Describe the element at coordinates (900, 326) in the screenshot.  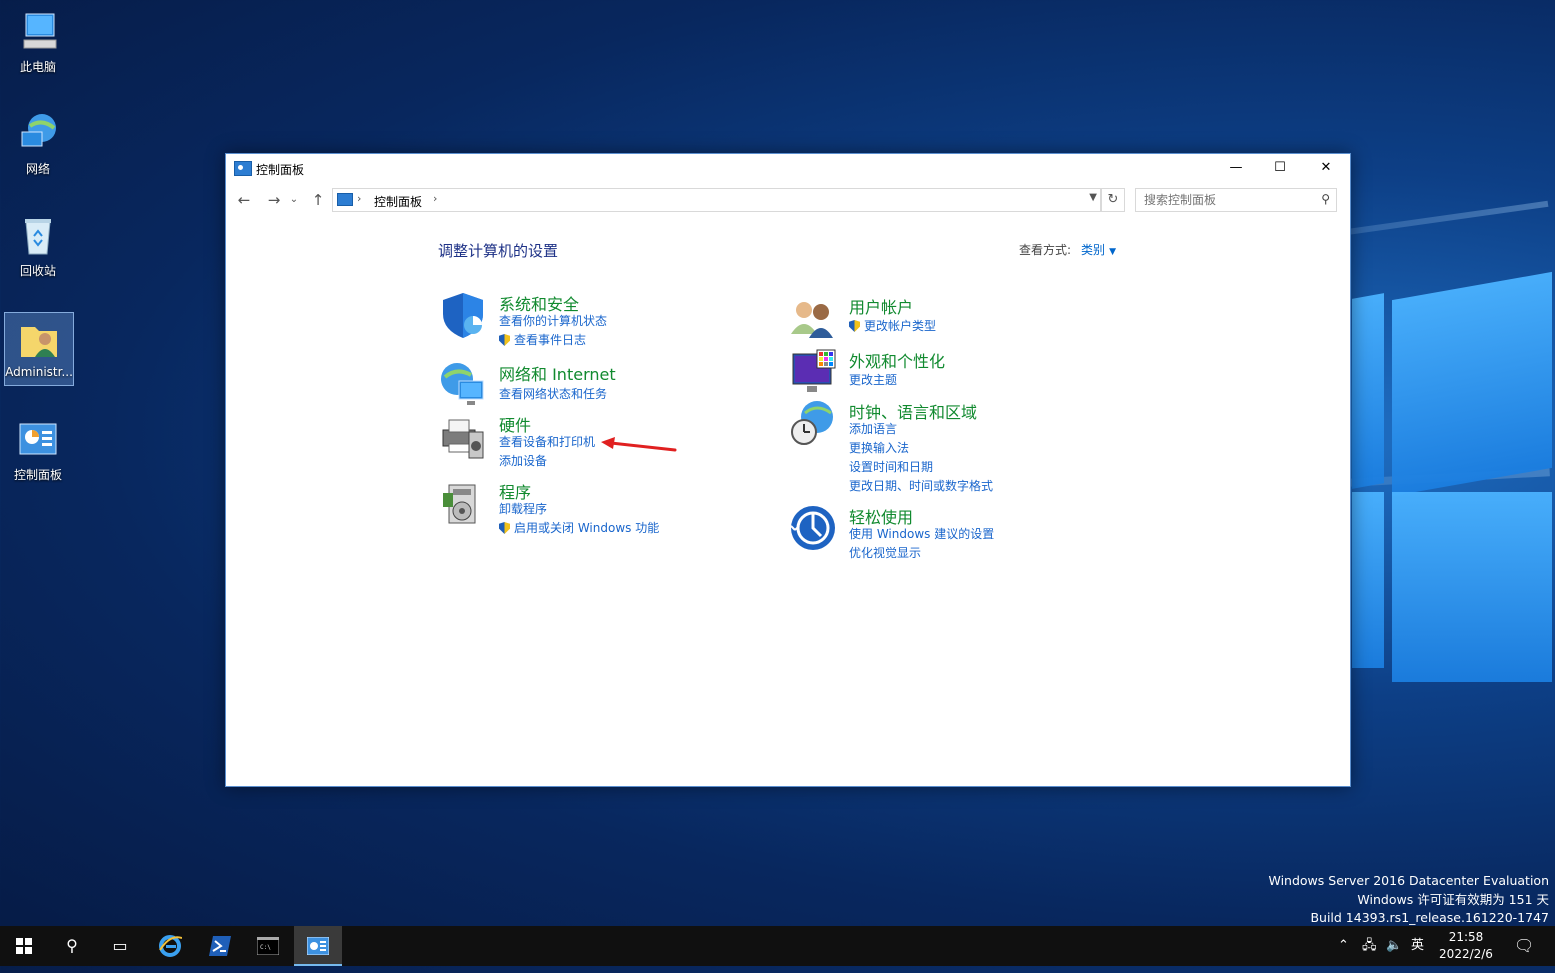
I see `link-label: 更改帐户类型` at that location.